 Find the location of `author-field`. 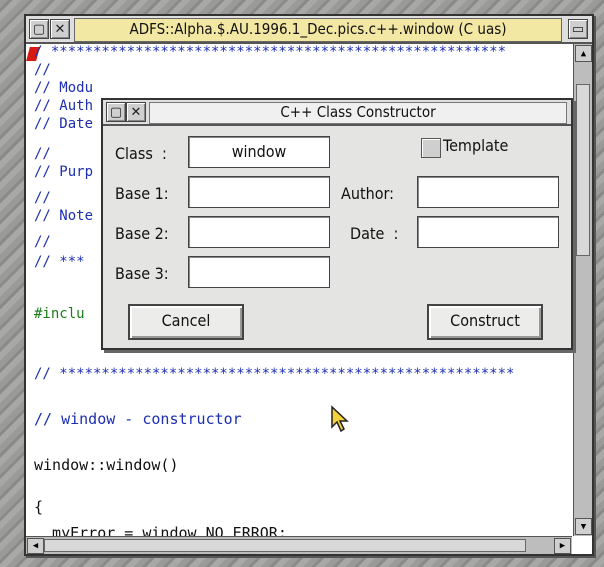

author-field is located at coordinates (488, 192).